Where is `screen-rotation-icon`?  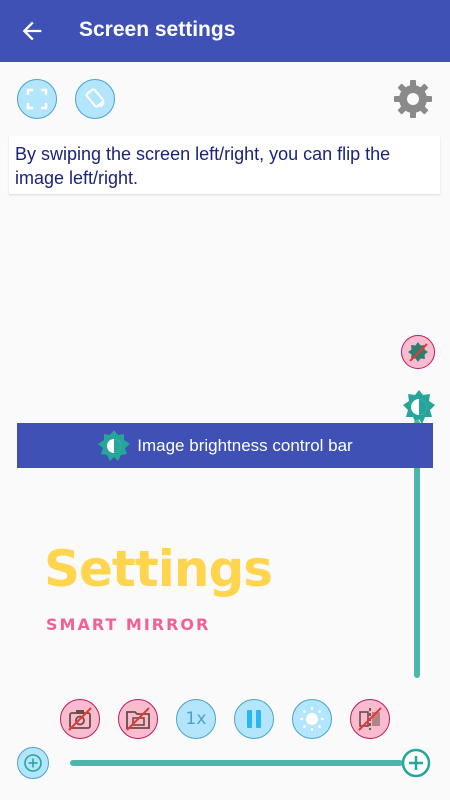 screen-rotation-icon is located at coordinates (95, 98).